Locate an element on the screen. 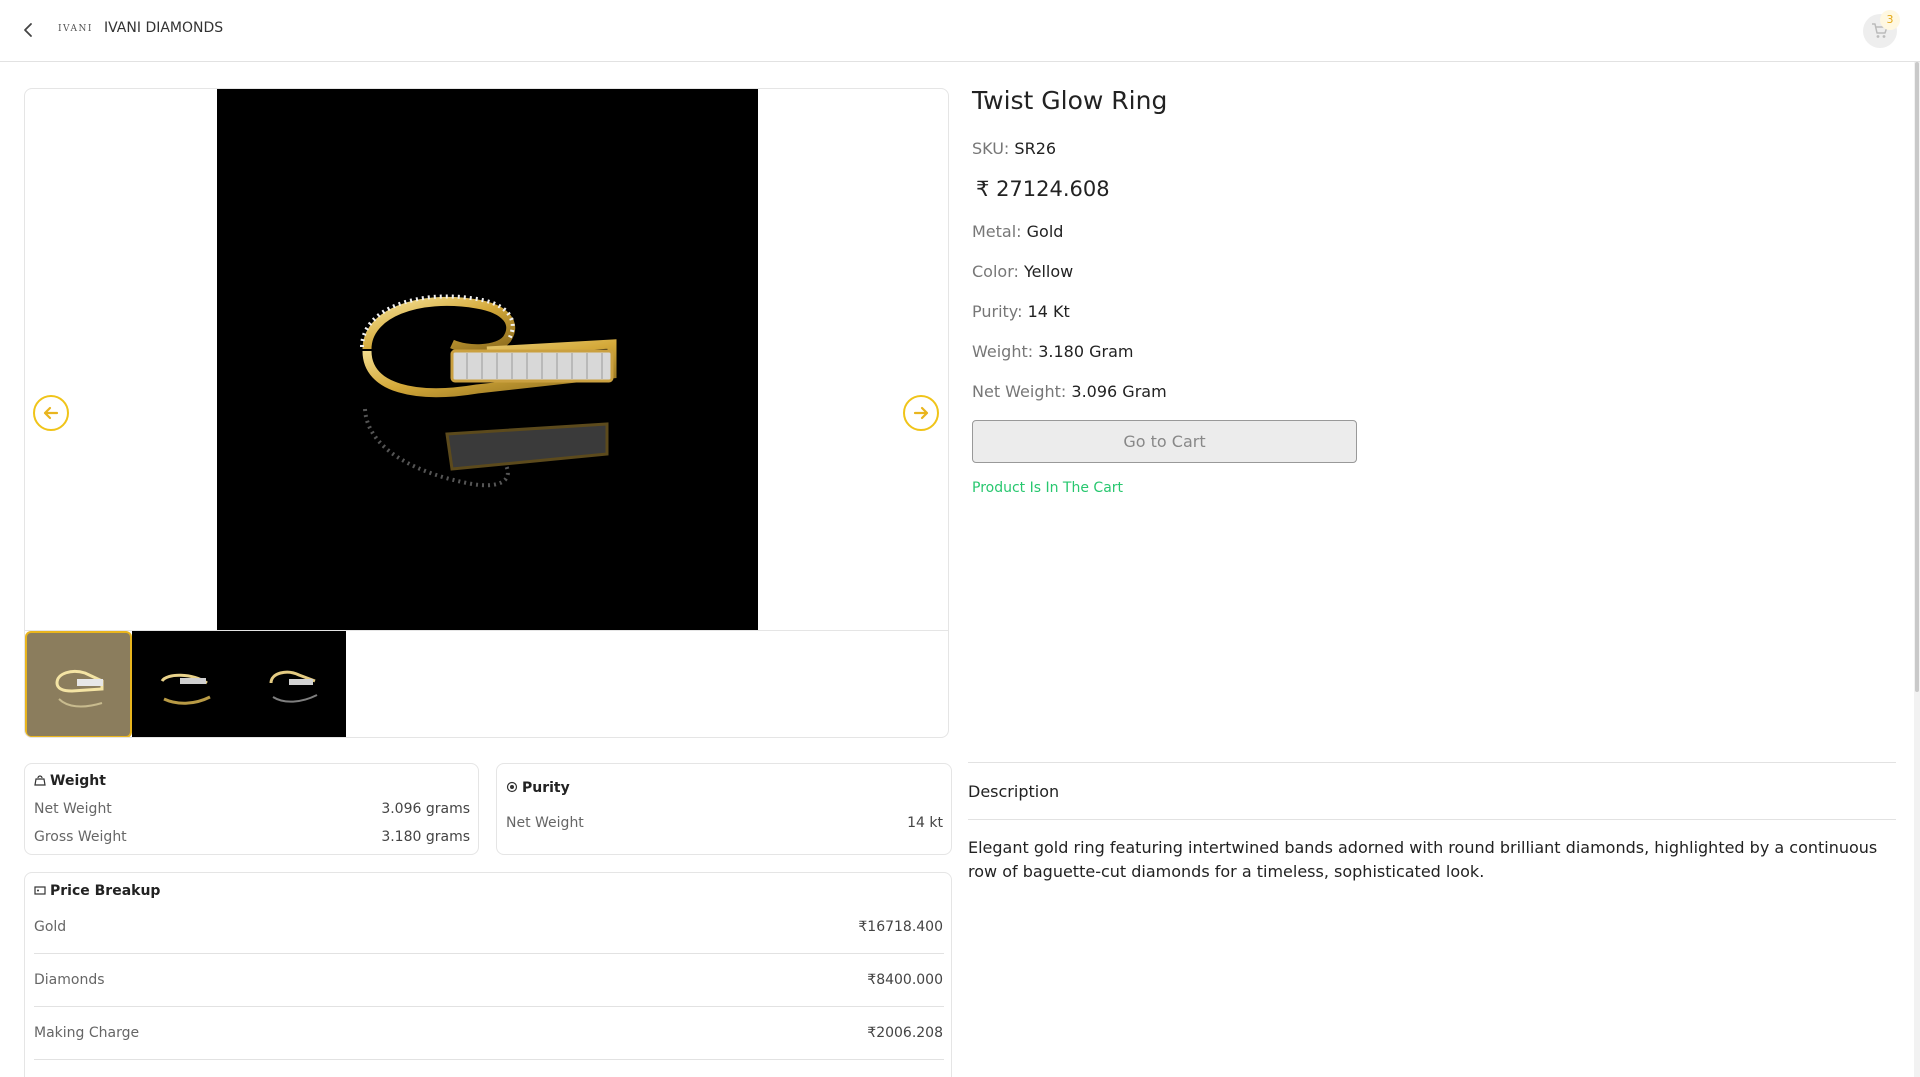  description-heading: Description is located at coordinates (1013, 791).